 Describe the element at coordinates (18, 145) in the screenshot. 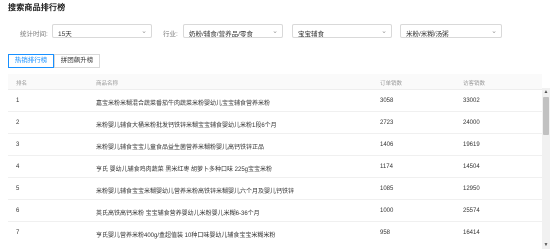

I see `row-rank: 3` at that location.